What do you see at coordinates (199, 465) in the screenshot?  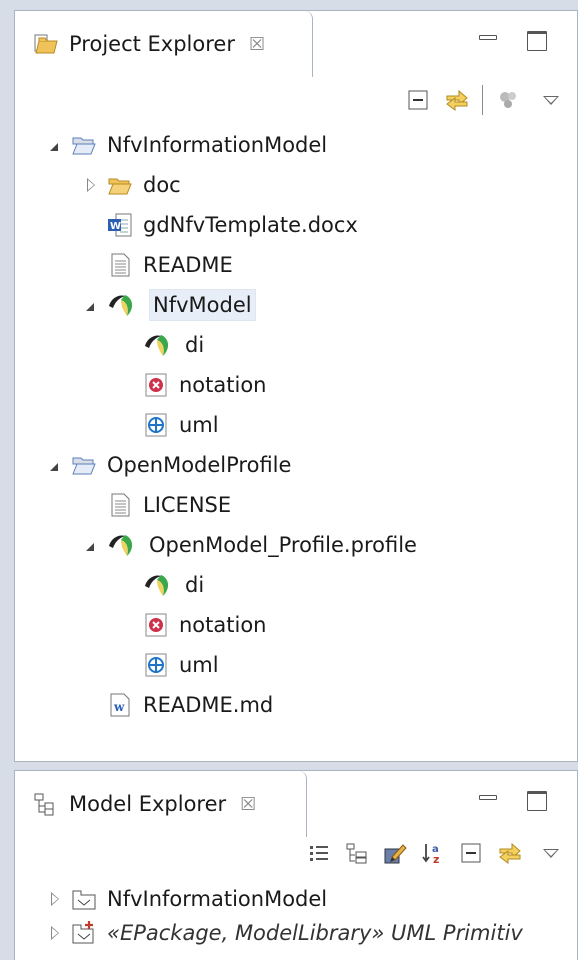 I see `tree-row-label: OpenModelProfile` at bounding box center [199, 465].